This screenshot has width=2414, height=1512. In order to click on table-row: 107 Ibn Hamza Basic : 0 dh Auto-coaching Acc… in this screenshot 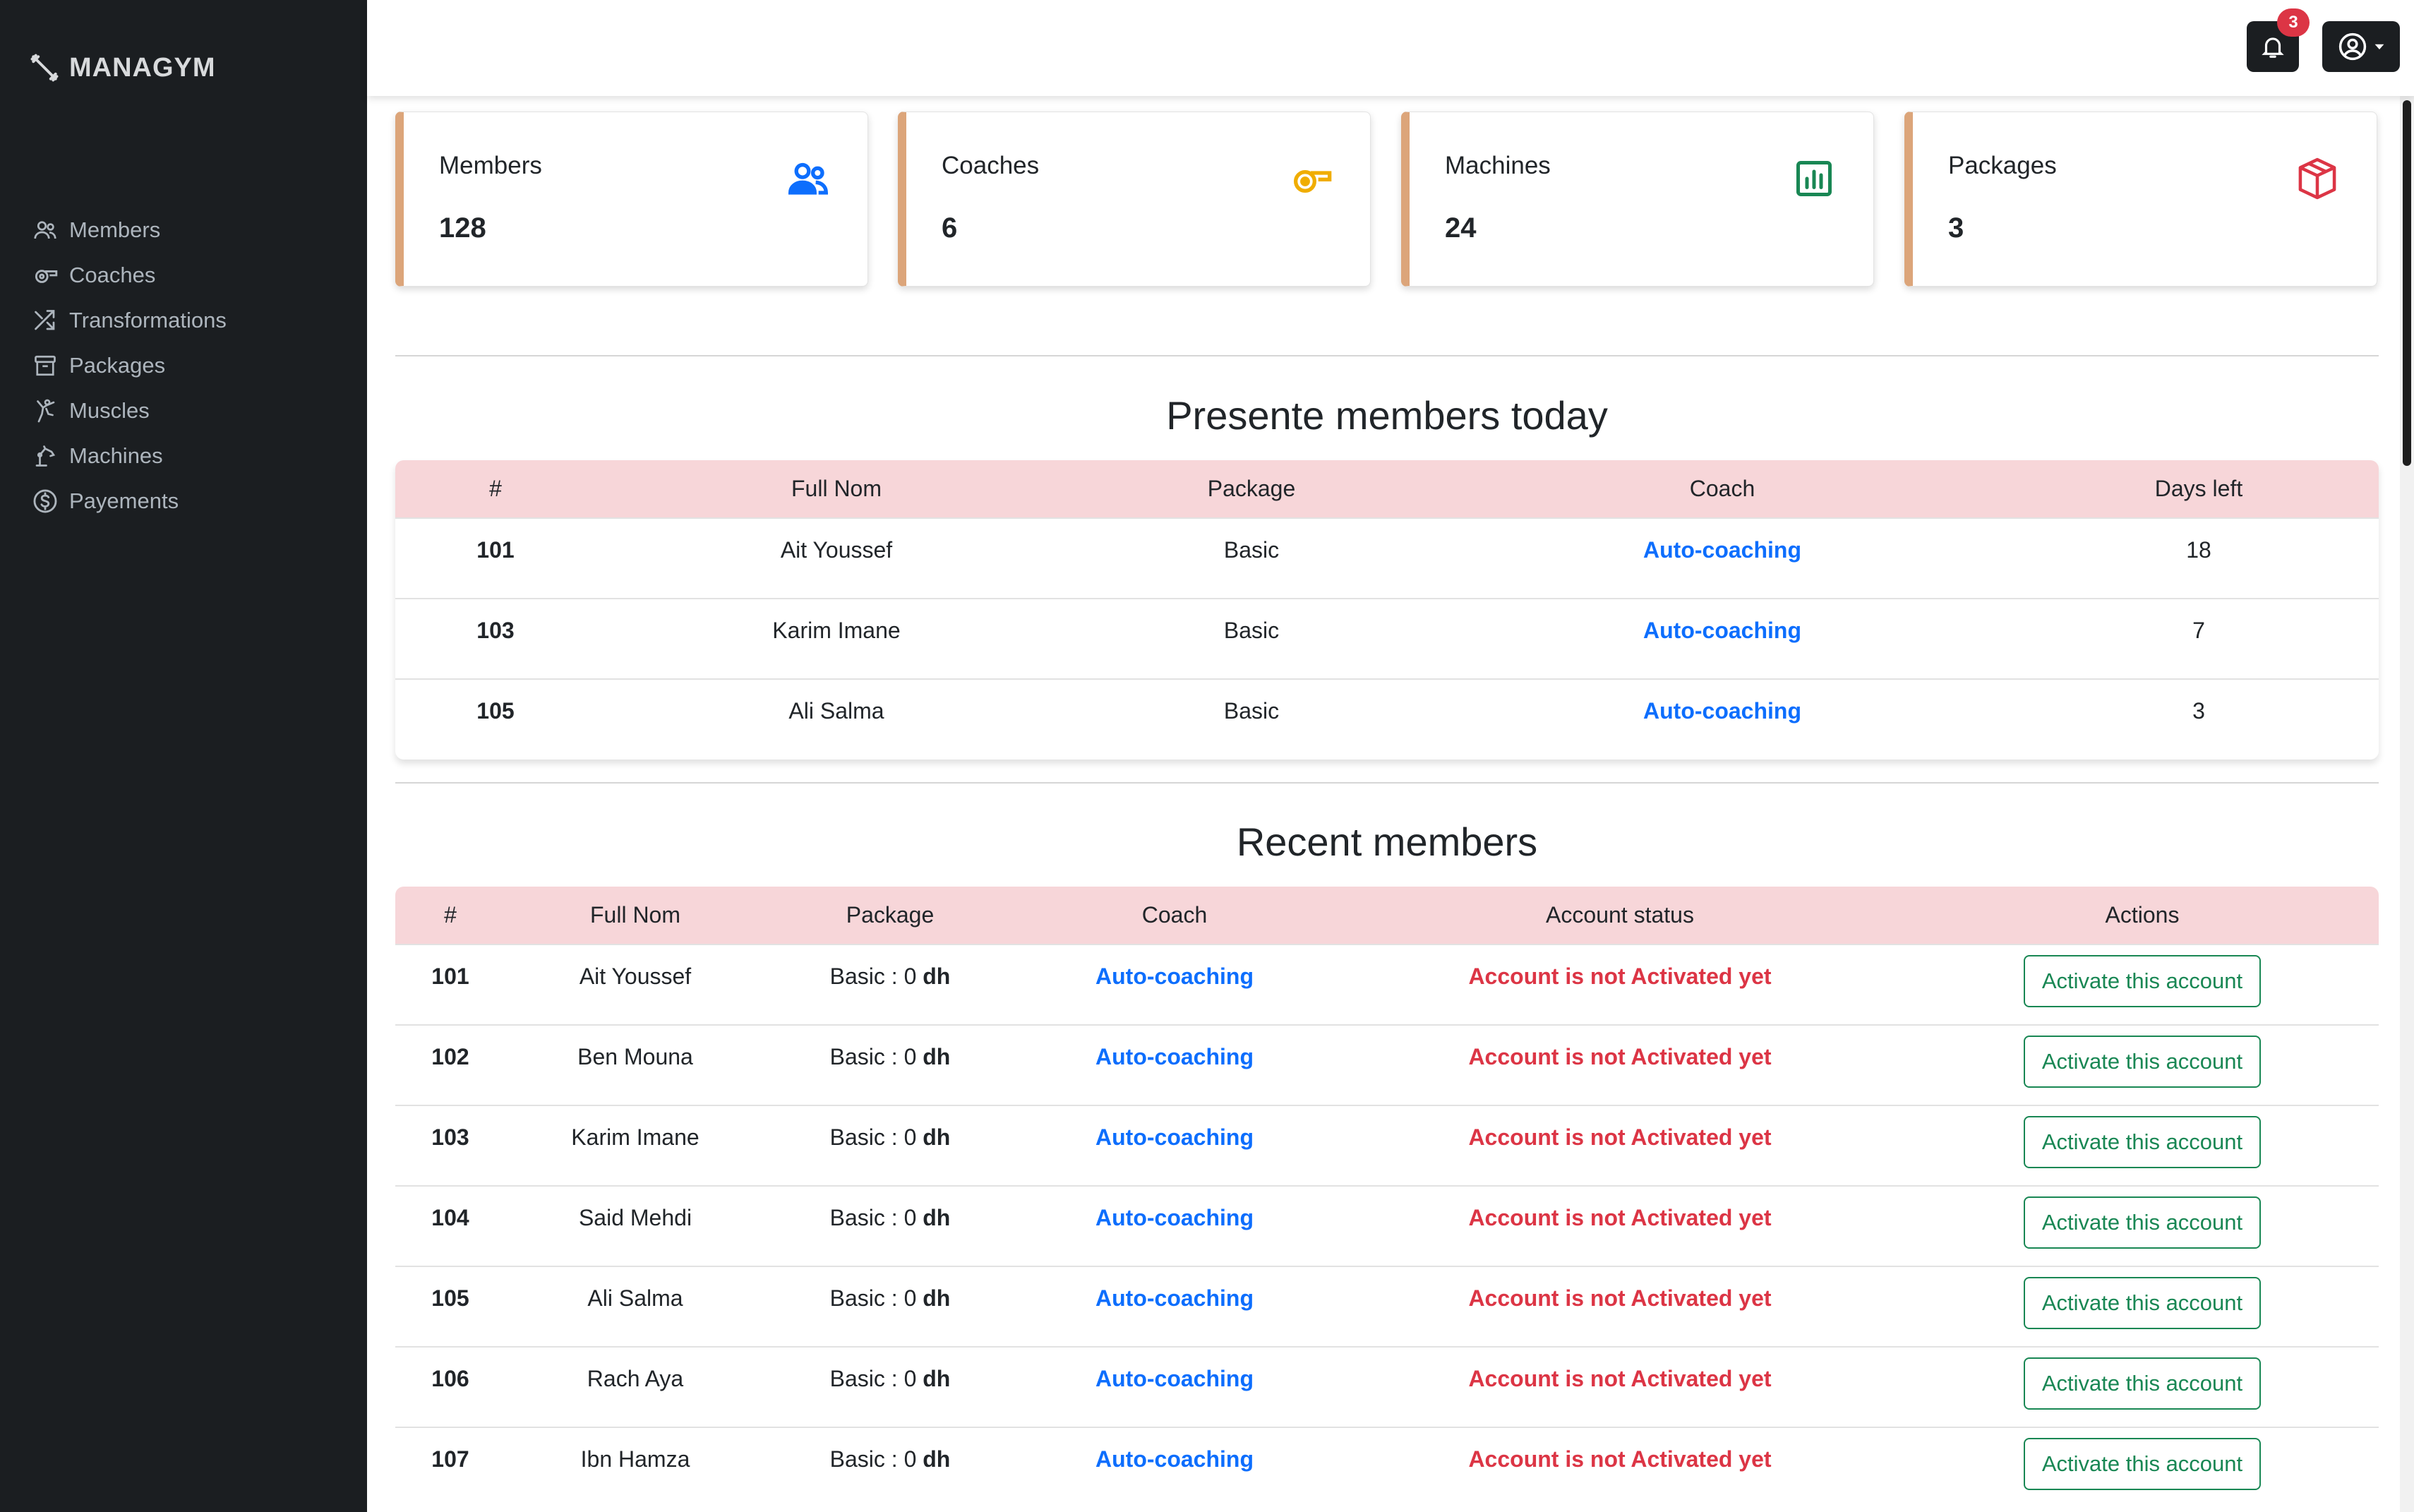, I will do `click(1387, 1468)`.